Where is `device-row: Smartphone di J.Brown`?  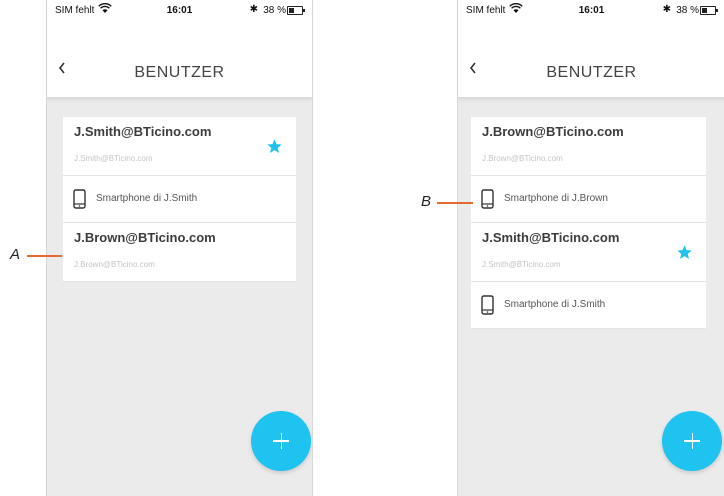
device-row: Smartphone di J.Brown is located at coordinates (588, 199).